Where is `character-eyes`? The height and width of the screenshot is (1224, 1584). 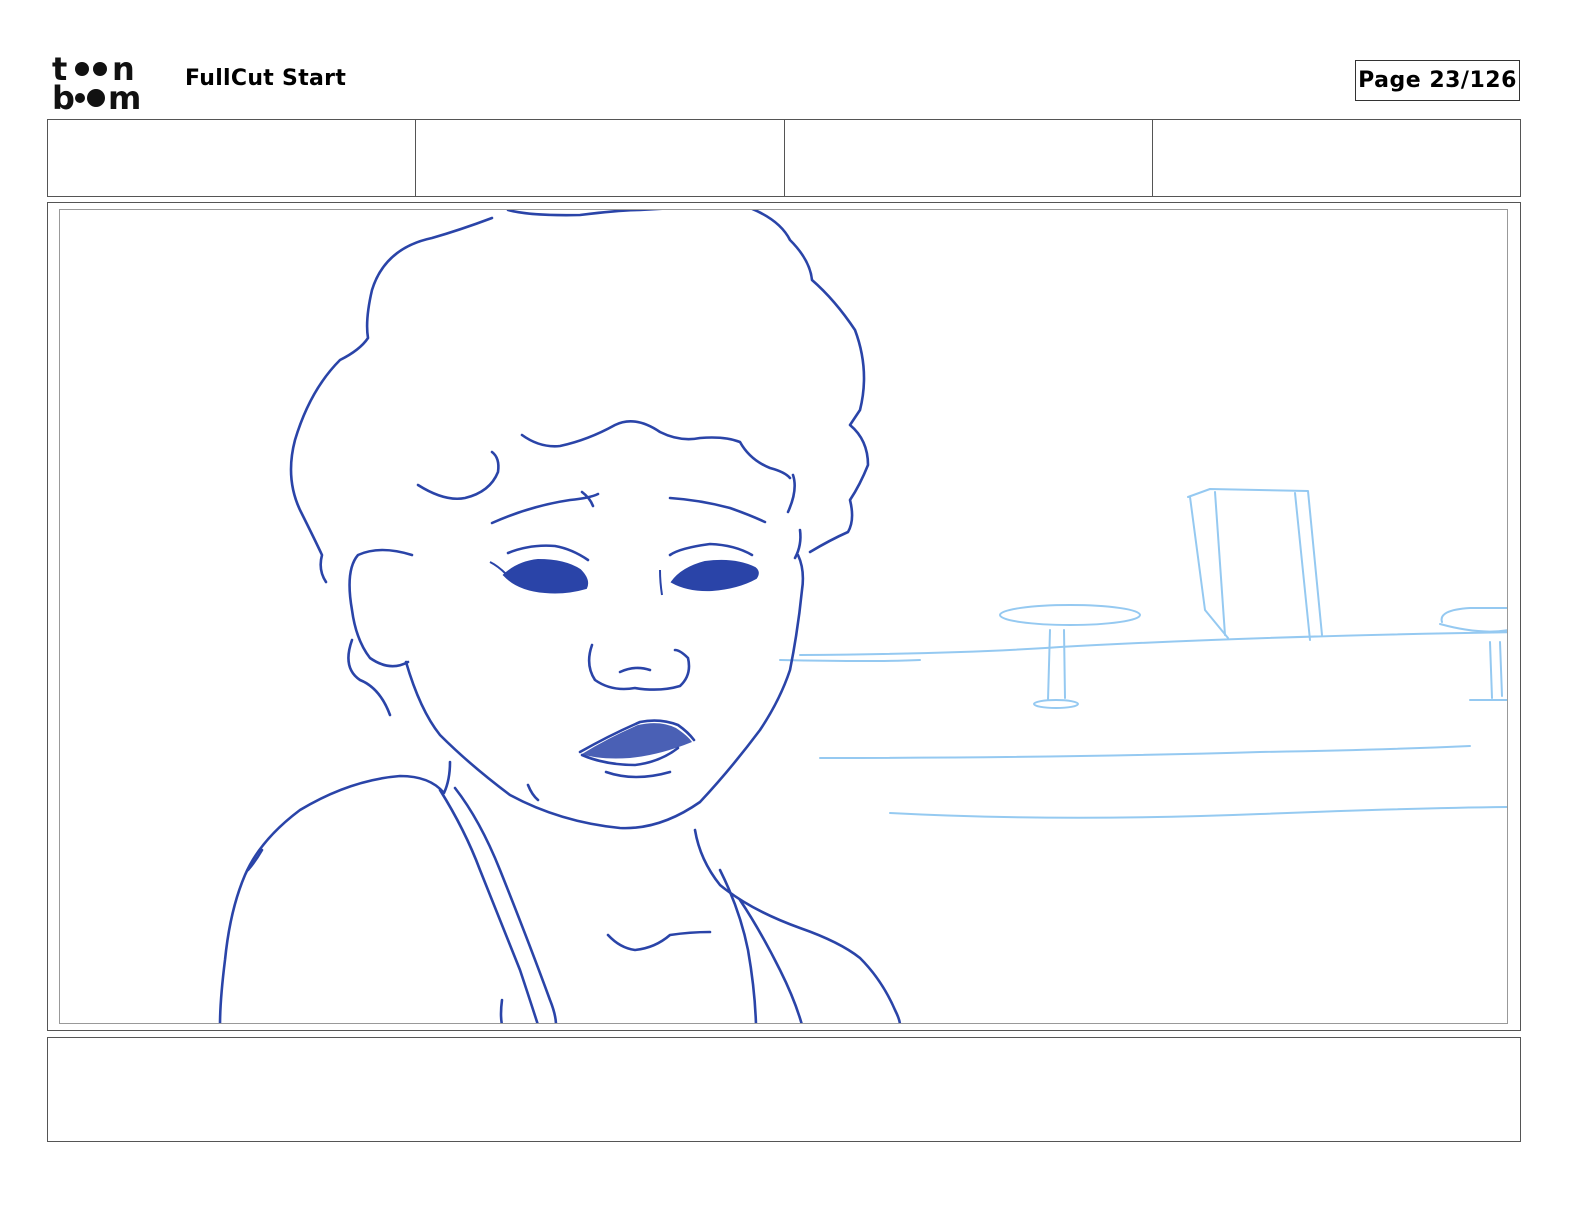
character-eyes is located at coordinates (624, 577).